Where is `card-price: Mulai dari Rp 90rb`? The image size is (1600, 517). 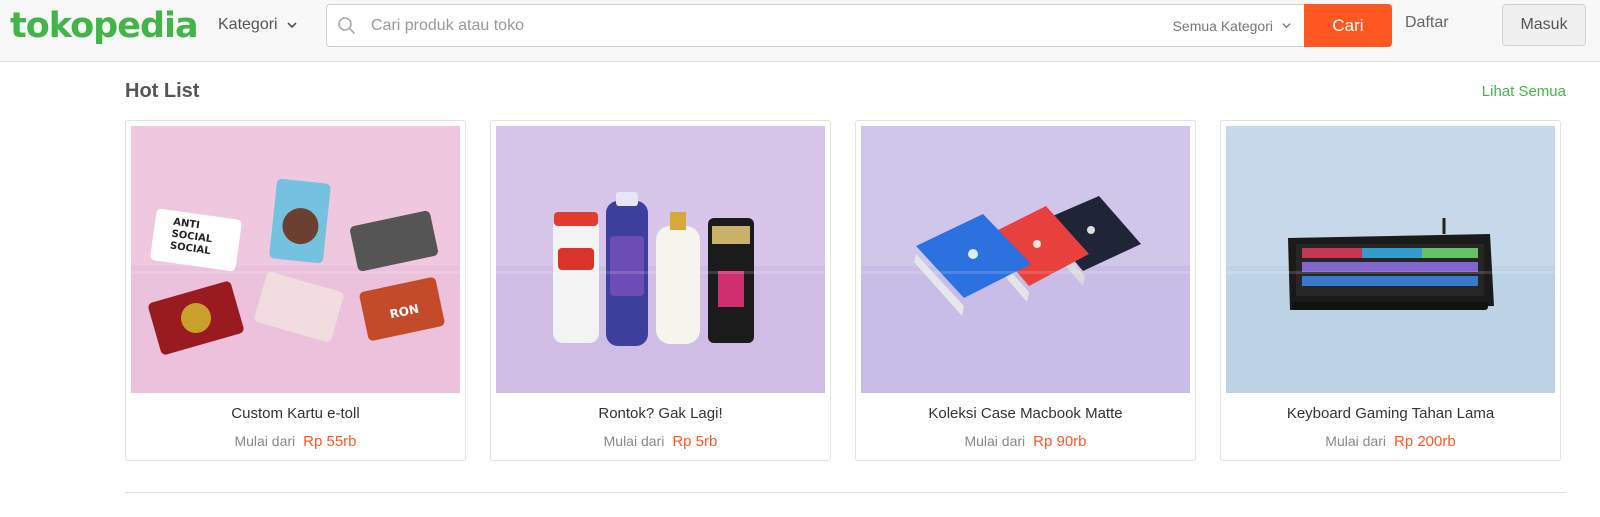
card-price: Mulai dari Rp 90rb is located at coordinates (1025, 441).